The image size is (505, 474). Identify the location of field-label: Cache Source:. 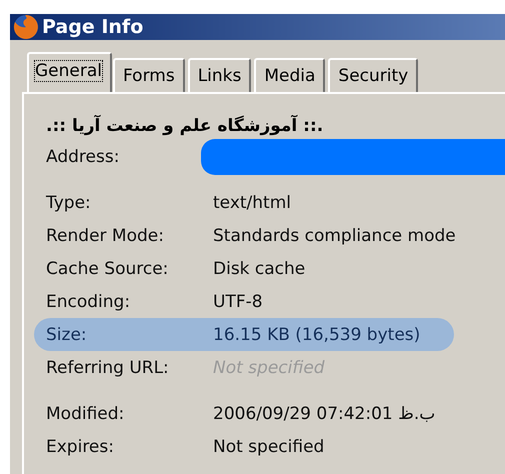
(108, 268).